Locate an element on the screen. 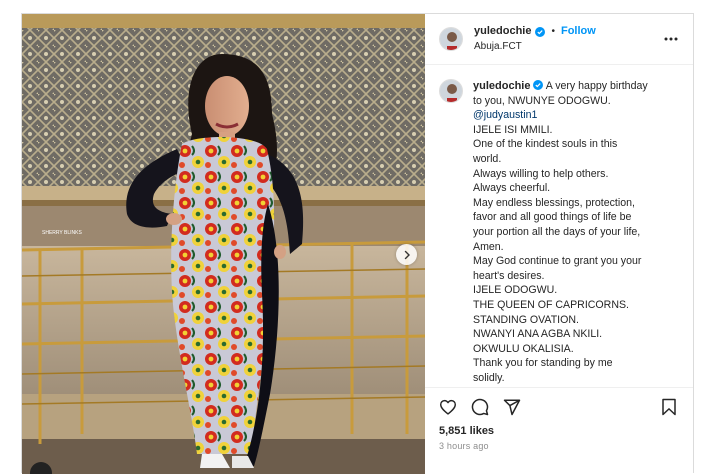  username-link: yuledochie is located at coordinates (502, 31).